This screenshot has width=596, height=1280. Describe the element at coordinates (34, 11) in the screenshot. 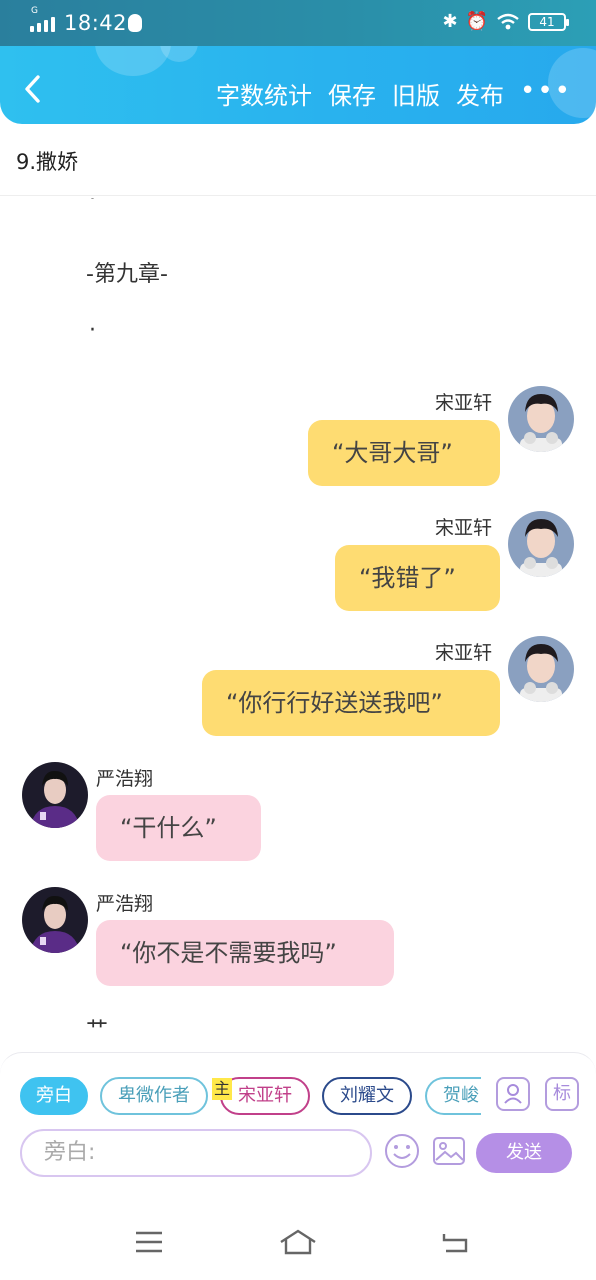

I see `network-type: G` at that location.